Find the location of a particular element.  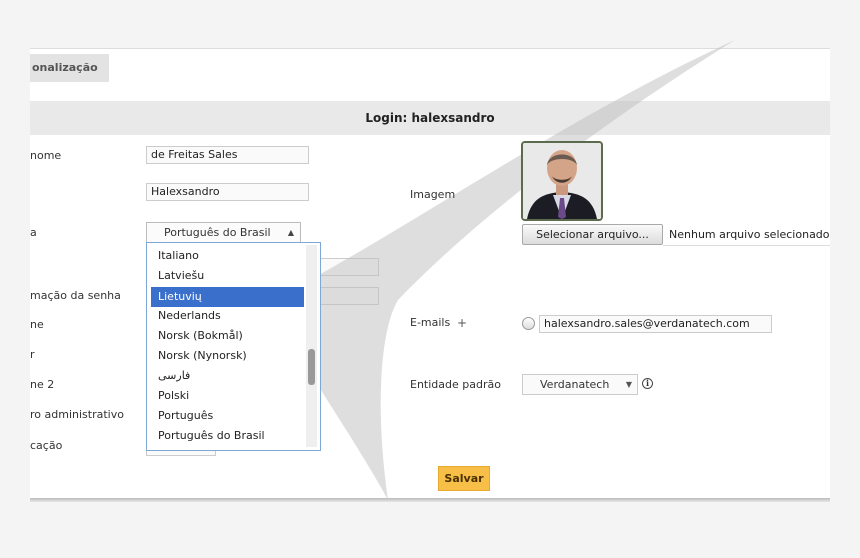

dropdown-scrollbar is located at coordinates (311, 346).